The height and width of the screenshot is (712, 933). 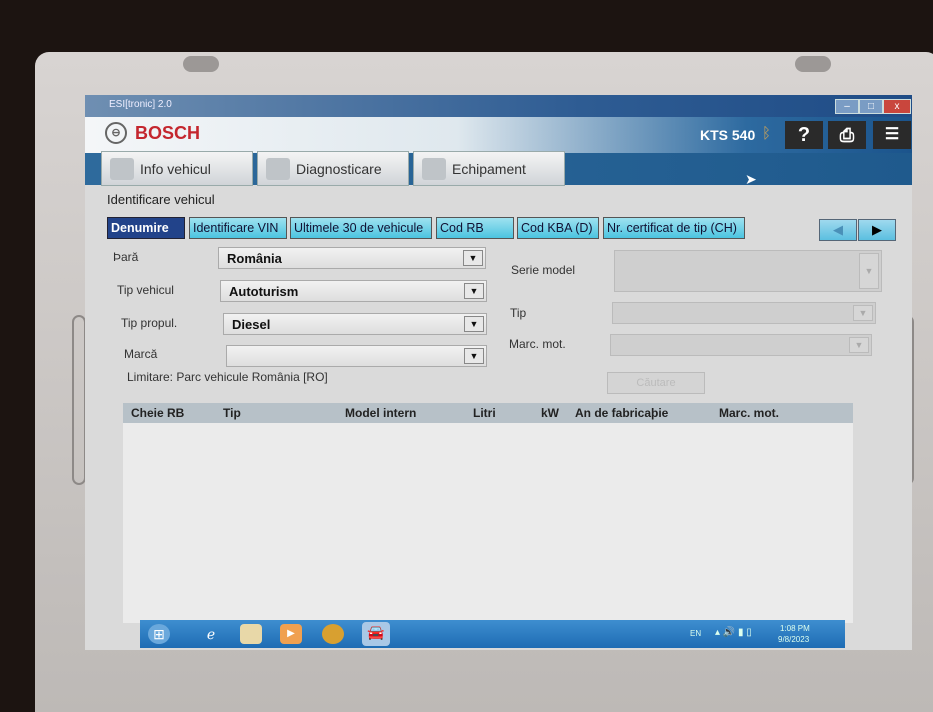 I want to click on propulsion-value: Diesel, so click(x=251, y=324).